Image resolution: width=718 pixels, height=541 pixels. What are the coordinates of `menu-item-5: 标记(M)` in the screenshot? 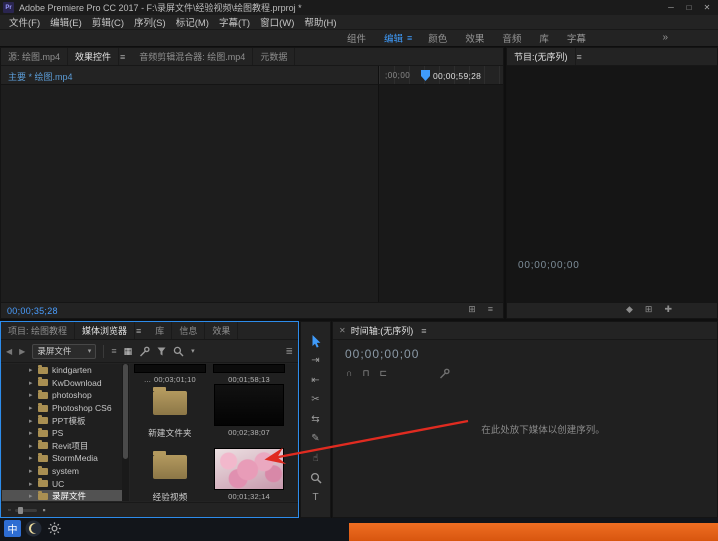 It's located at (192, 22).